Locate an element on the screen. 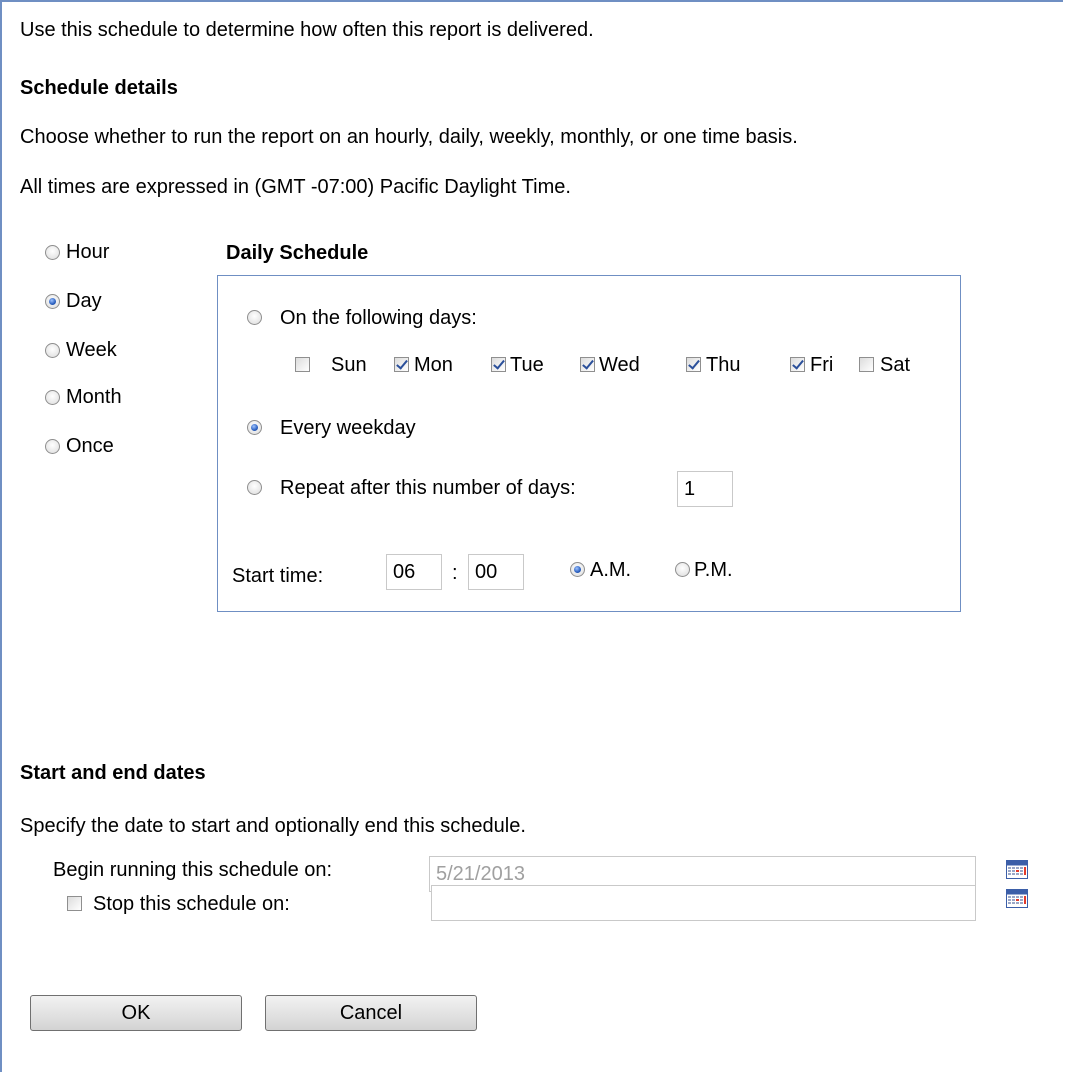 The height and width of the screenshot is (1072, 1067). dates-heading: Start and end dates is located at coordinates (113, 773).